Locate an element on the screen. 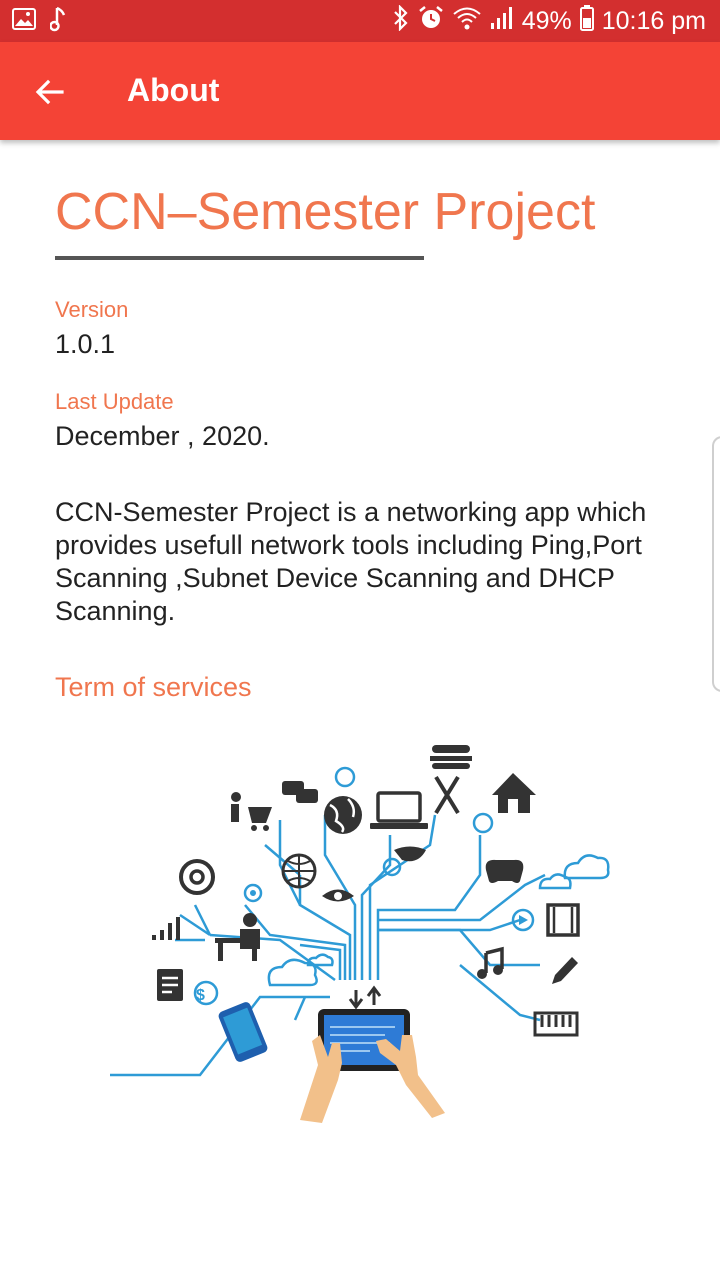 The height and width of the screenshot is (1280, 720). wifi-icon is located at coordinates (467, 21).